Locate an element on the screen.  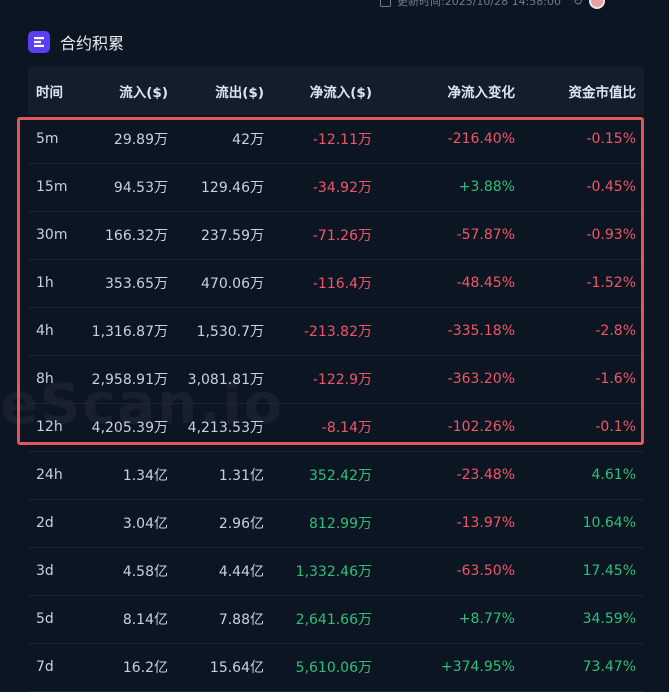
cell-outflow: 4.44亿 is located at coordinates (241, 572).